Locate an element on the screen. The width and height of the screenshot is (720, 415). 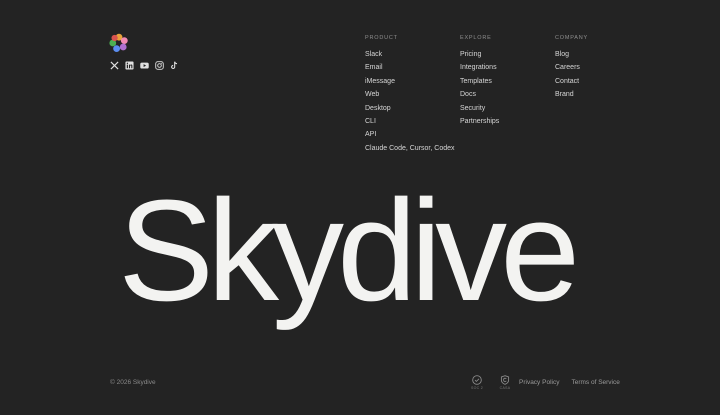
footer-link-email: Email is located at coordinates (410, 67).